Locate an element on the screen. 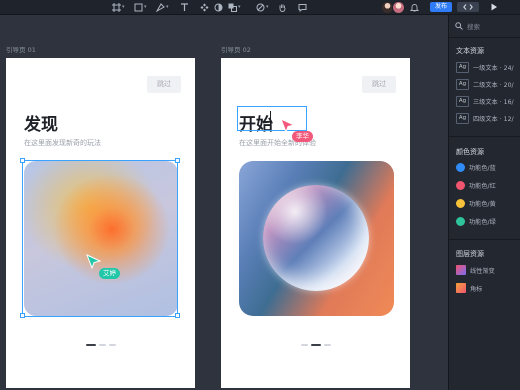 The image size is (520, 390). color-style-label: 功能色/黄 is located at coordinates (482, 204).